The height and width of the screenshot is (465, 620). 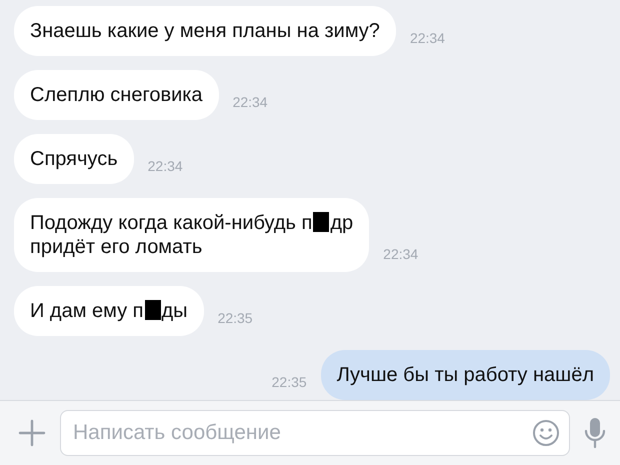 I want to click on incoming-message: И дам ему п ды, so click(x=109, y=311).